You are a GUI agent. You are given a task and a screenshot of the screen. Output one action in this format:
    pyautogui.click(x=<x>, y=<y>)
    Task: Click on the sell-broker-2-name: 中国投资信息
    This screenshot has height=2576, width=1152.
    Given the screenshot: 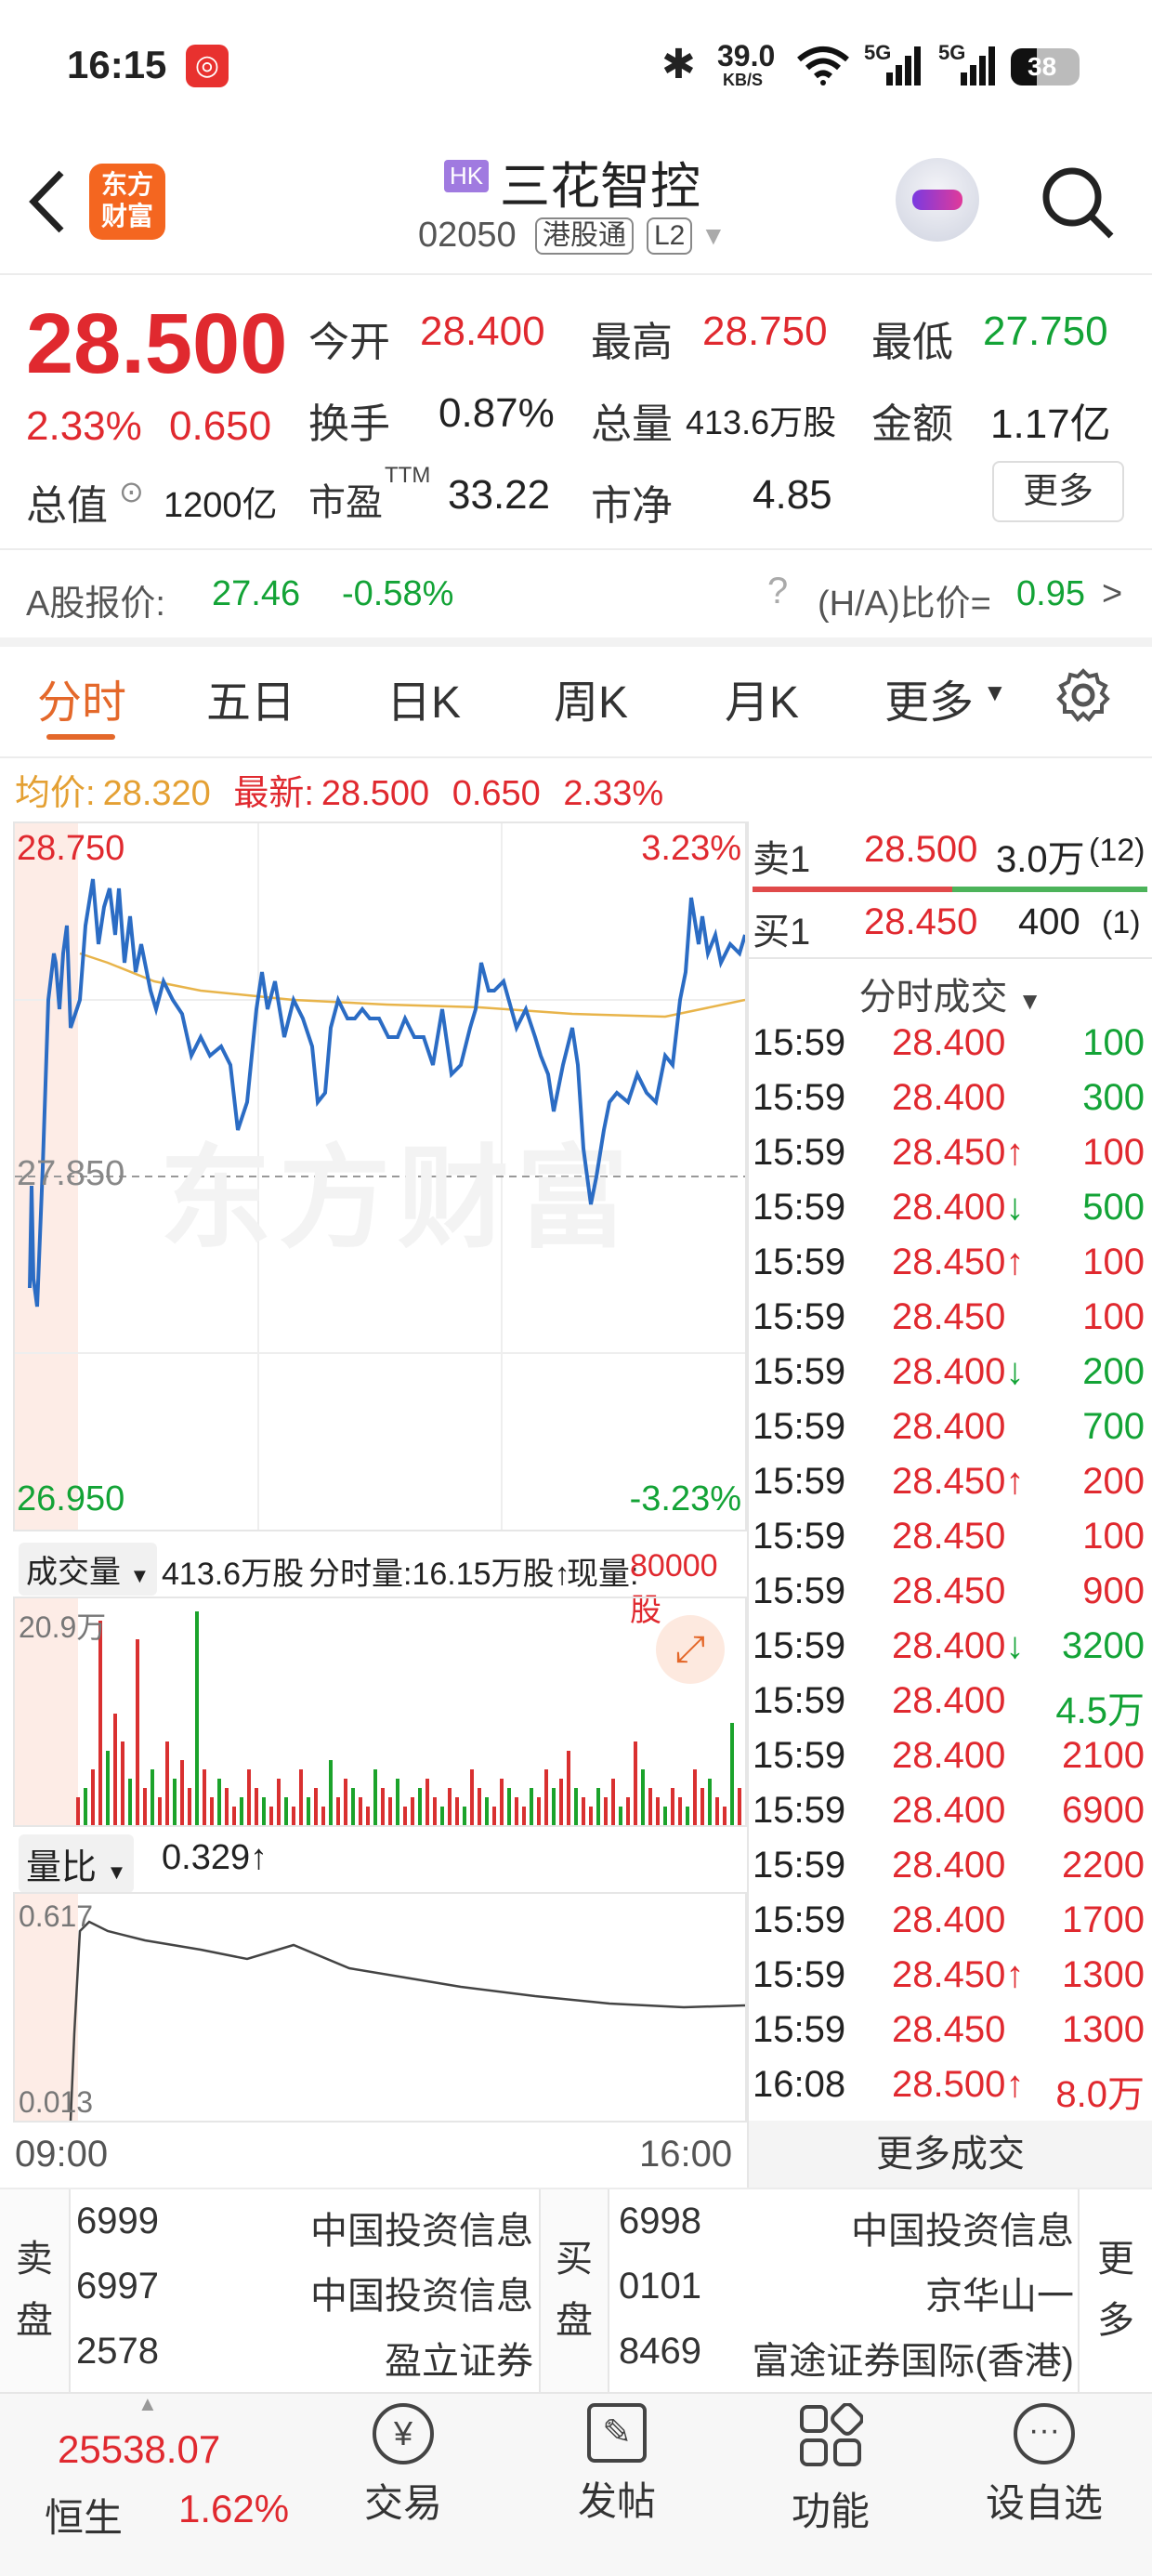 What is the action you would take?
    pyautogui.click(x=421, y=2296)
    